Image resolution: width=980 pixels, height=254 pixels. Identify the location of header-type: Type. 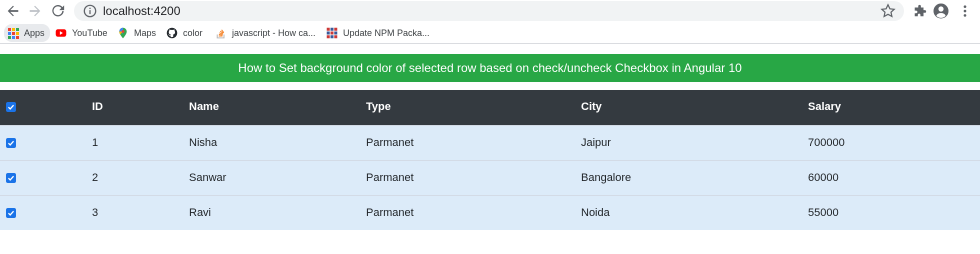
(473, 107).